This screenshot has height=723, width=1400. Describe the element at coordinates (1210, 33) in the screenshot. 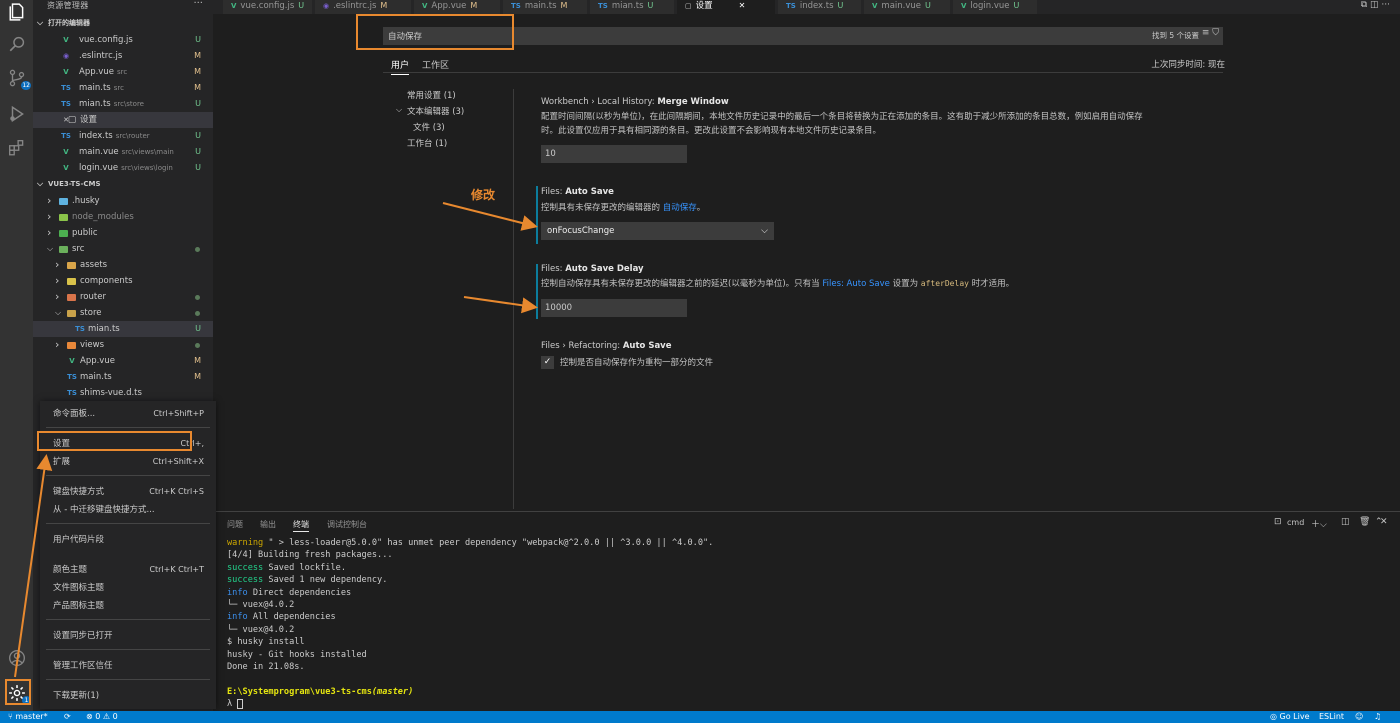

I see `filter-icon: ≡ ⛉` at that location.